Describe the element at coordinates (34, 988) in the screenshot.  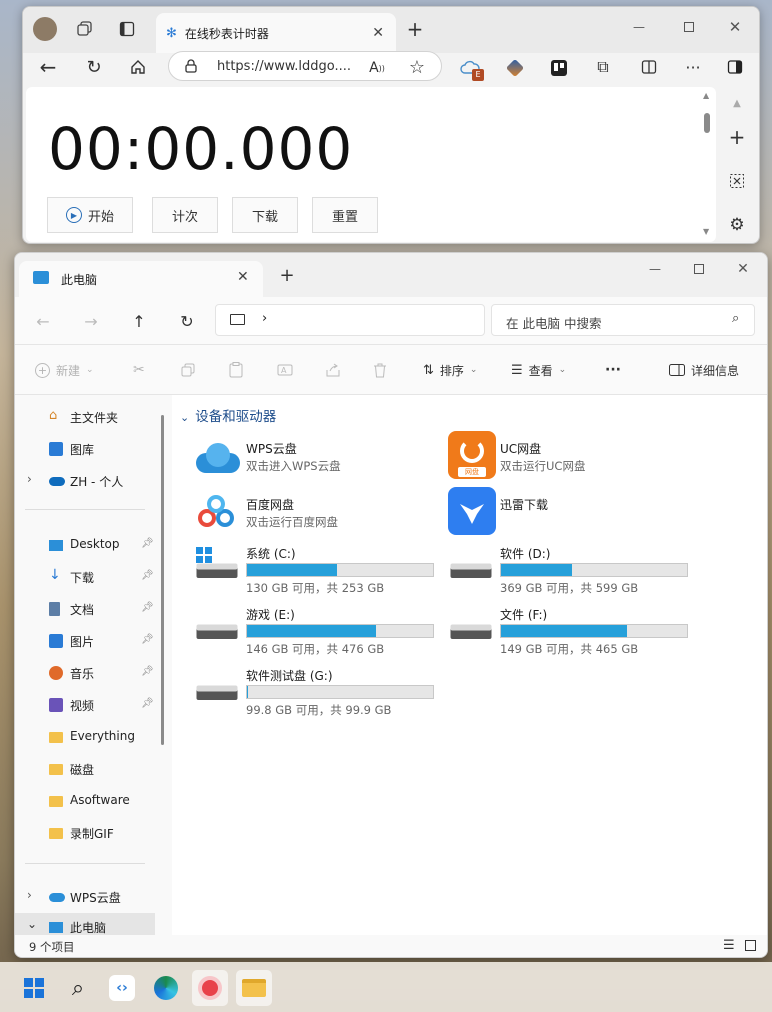
I see `start-button` at that location.